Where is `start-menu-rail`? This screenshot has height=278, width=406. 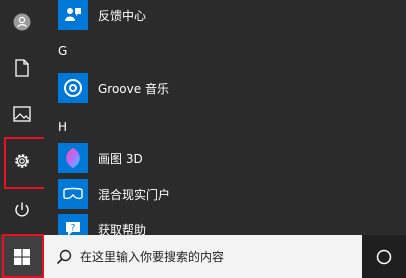 start-menu-rail is located at coordinates (22, 117).